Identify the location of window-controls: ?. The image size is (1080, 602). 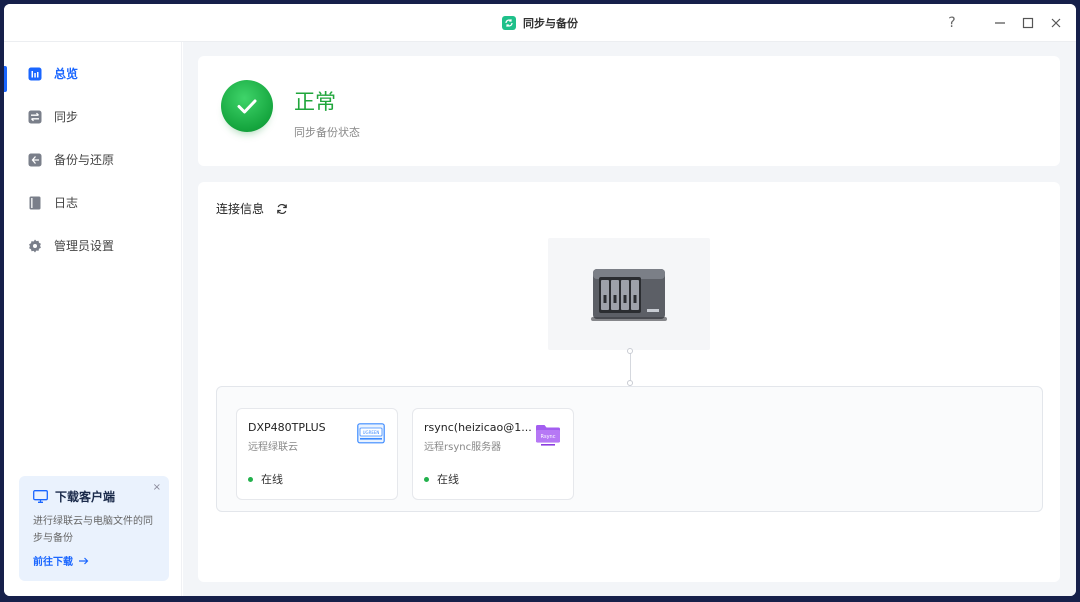
(1004, 23).